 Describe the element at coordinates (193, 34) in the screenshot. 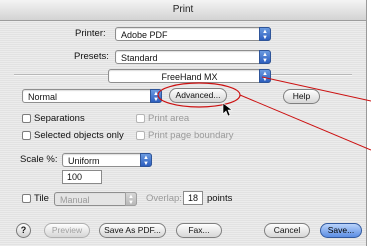

I see `printer-select: Adobe PDF ▲ ▼` at that location.